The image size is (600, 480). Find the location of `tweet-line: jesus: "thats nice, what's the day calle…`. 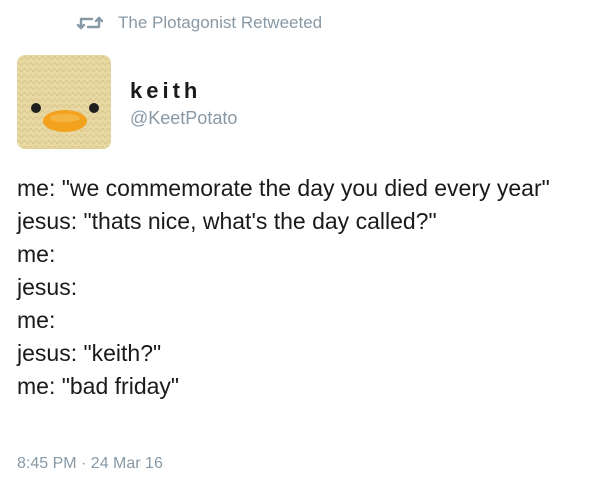

tweet-line: jesus: "thats nice, what's the day calle… is located at coordinates (227, 221).